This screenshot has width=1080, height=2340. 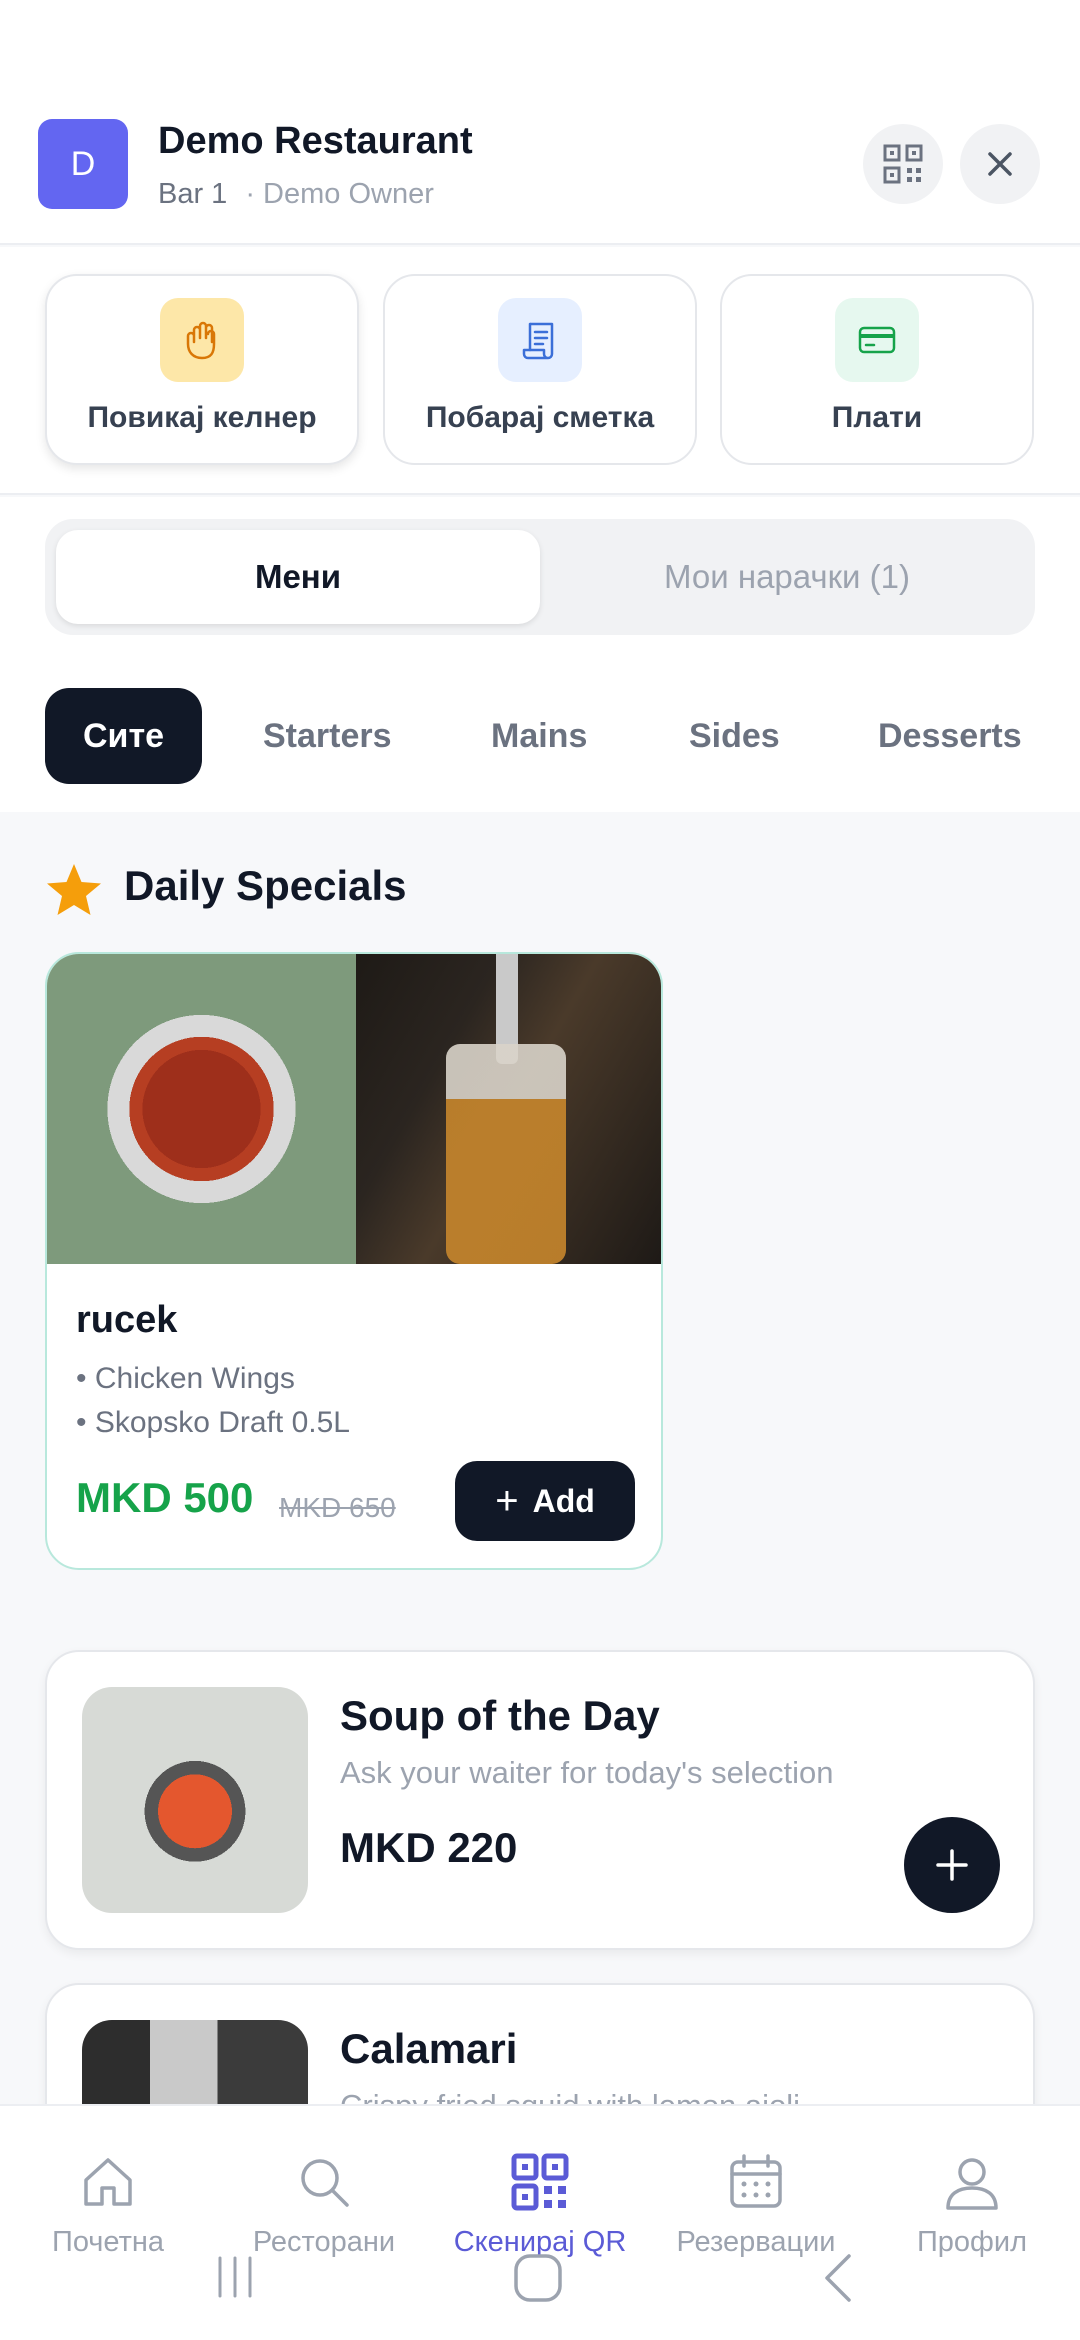 I want to click on daily-specials-title: Daily Specials, so click(x=265, y=885).